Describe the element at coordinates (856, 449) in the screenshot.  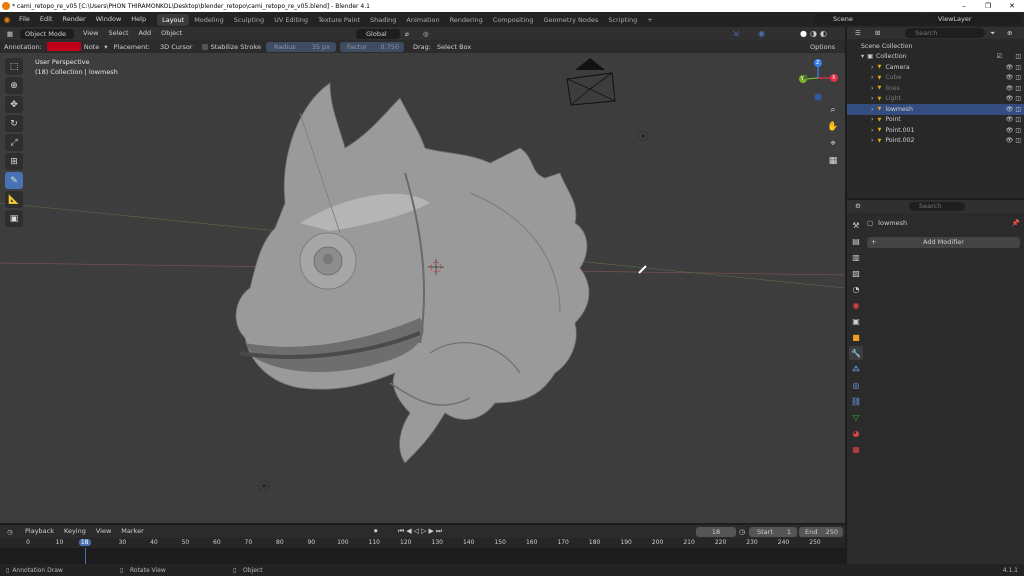
I see `texture-tab-icon: ▦` at that location.